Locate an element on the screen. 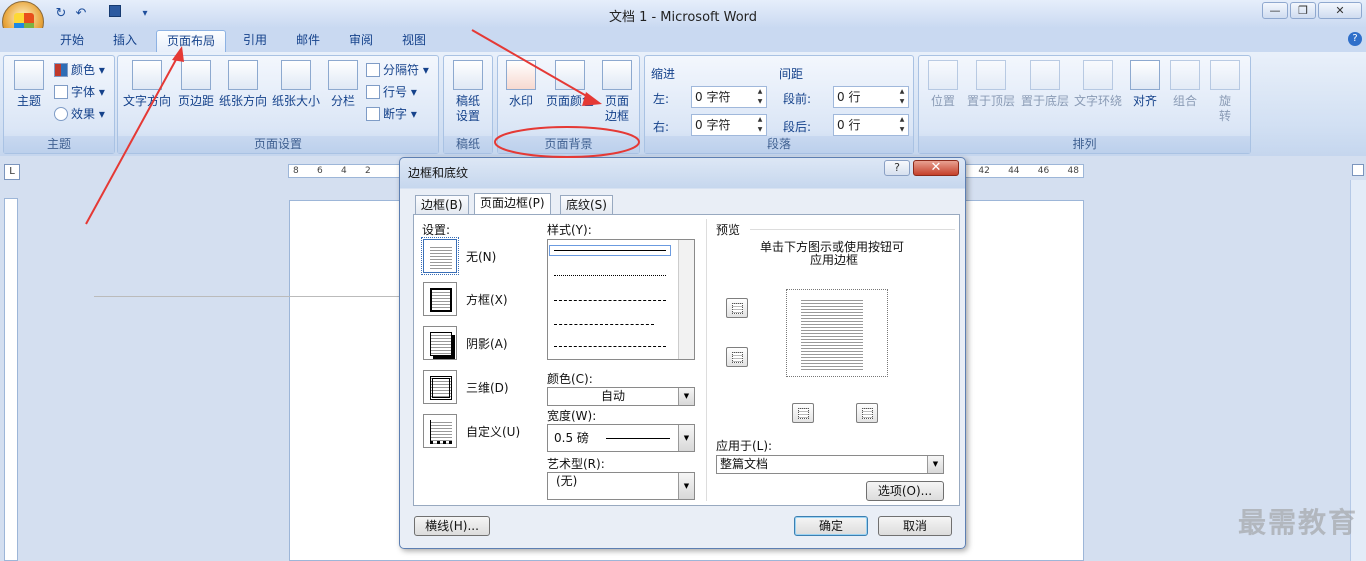 The width and height of the screenshot is (1366, 561). watermark-text: 最需教育 is located at coordinates (1297, 522).